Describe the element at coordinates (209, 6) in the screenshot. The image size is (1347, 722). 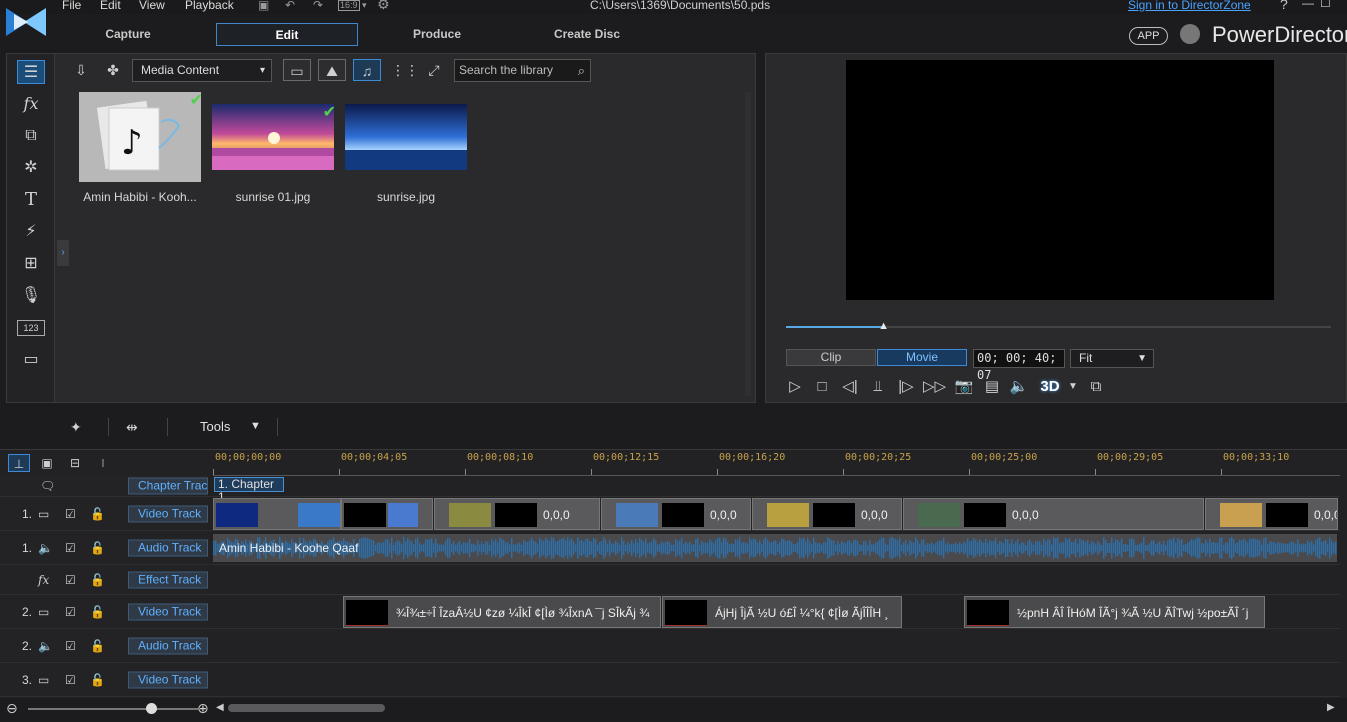
I see `menu-playback: Playback` at that location.